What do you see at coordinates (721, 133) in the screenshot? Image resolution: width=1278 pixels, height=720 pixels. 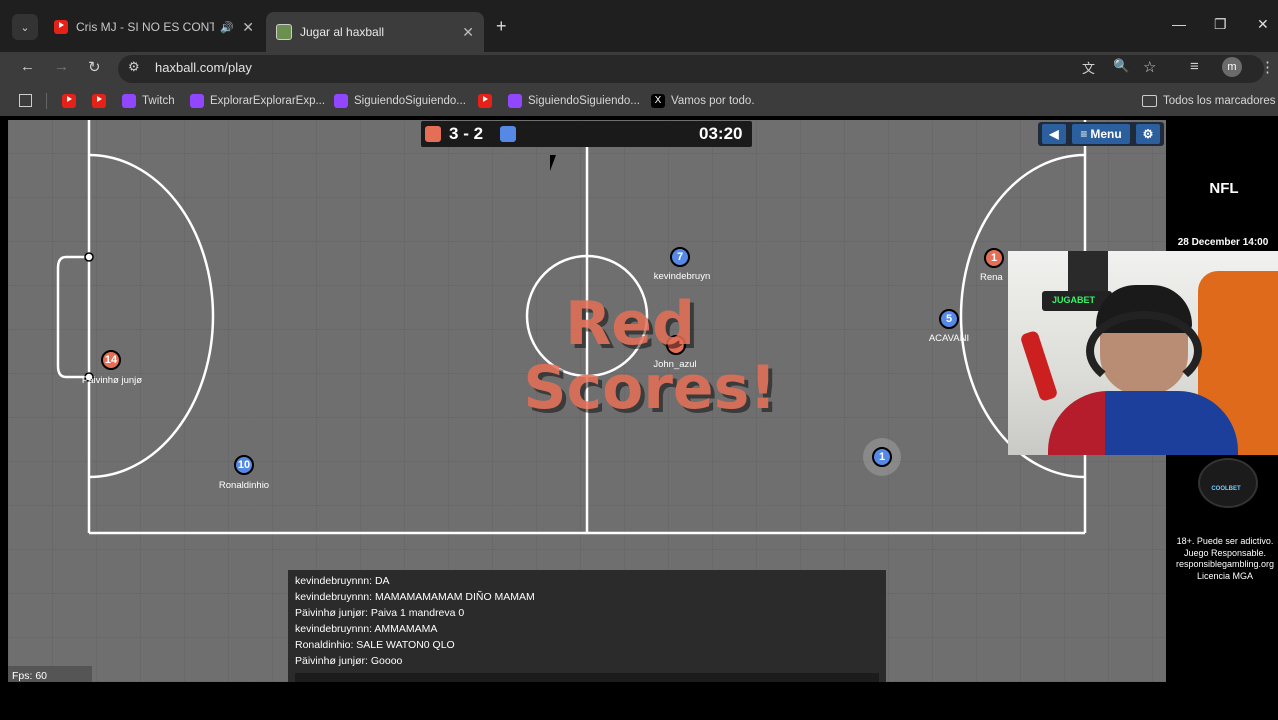 I see `game-timer: 03:20` at bounding box center [721, 133].